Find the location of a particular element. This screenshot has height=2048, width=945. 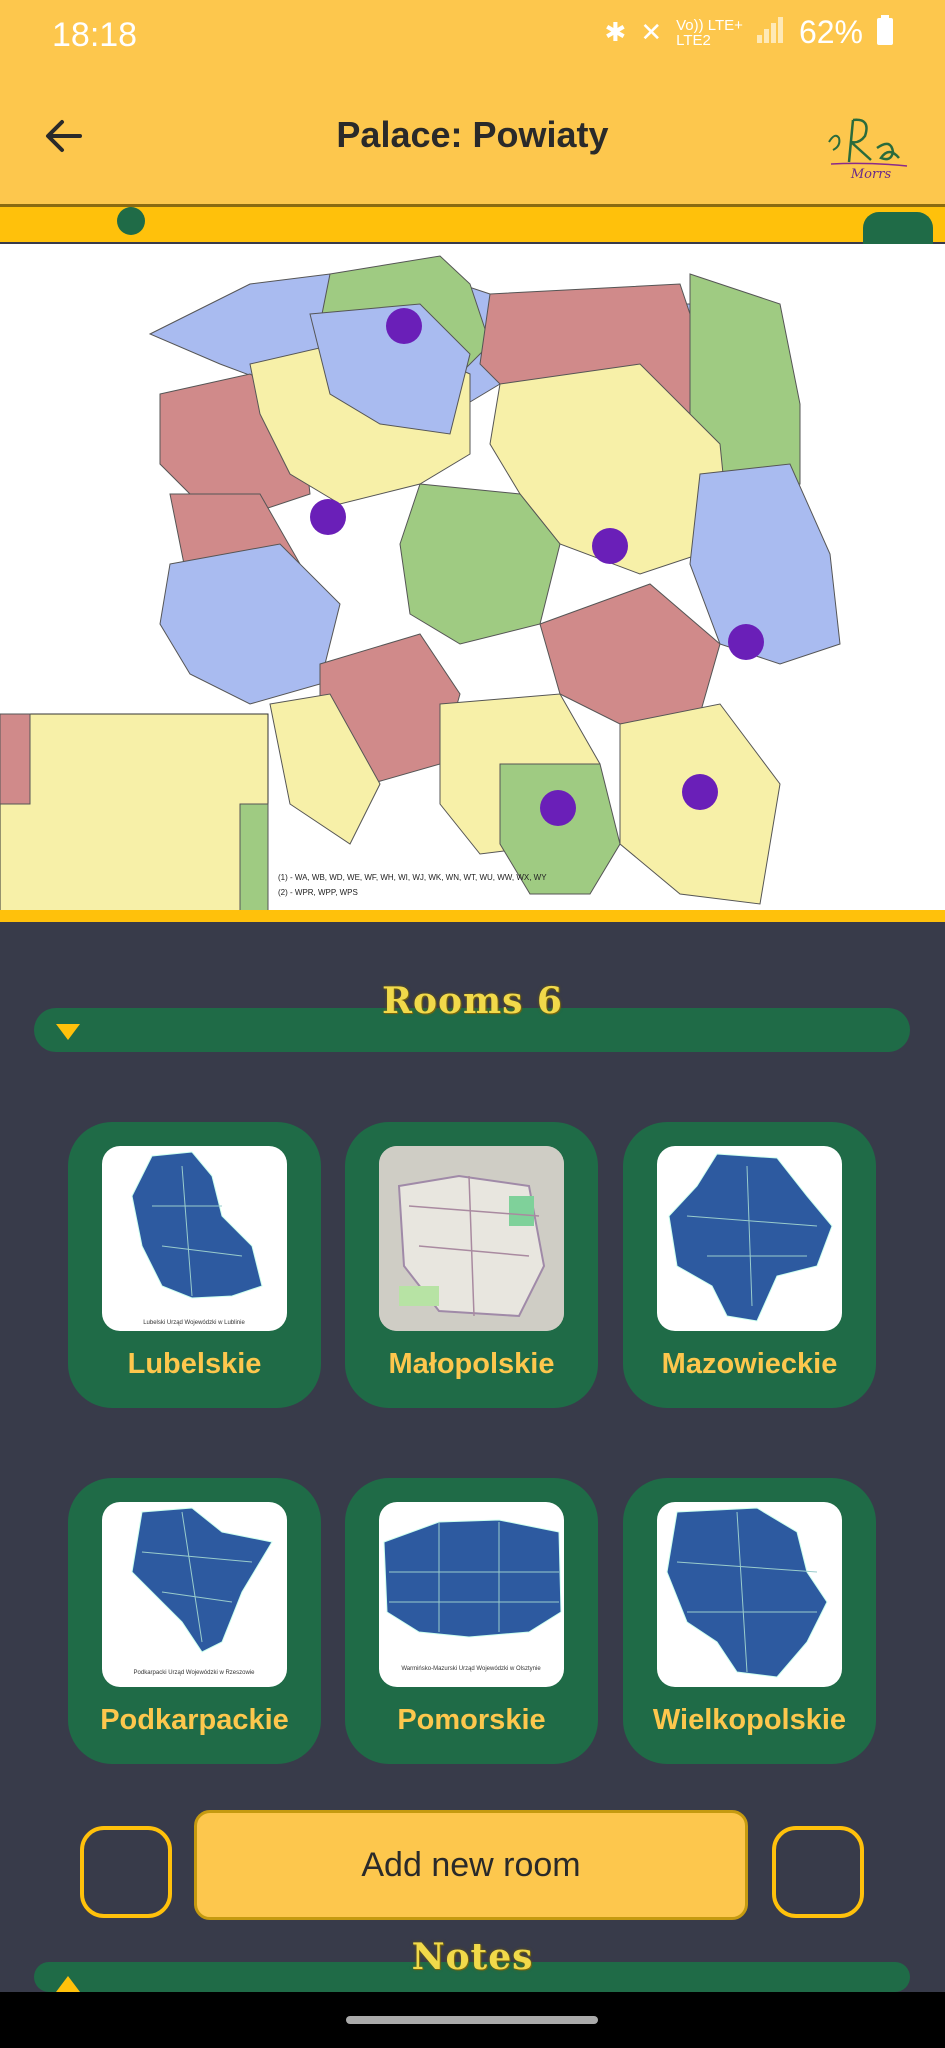

notes-section-title: Notes is located at coordinates (472, 1957).